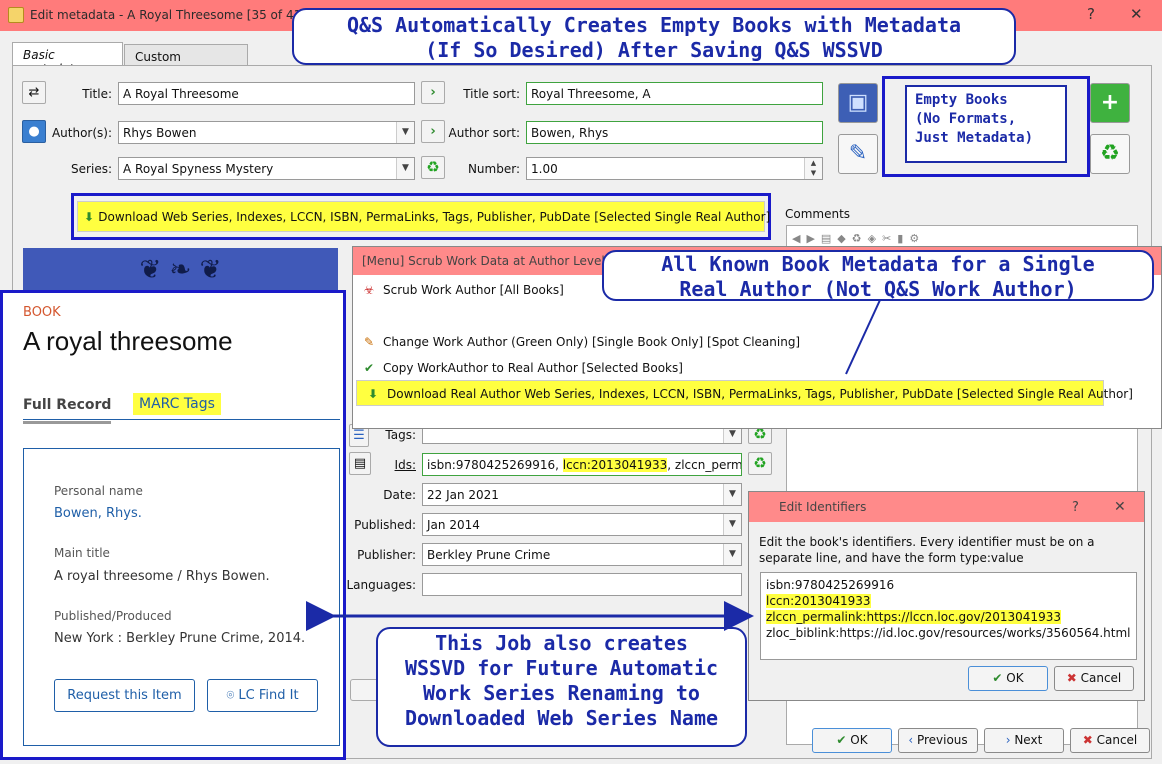 The image size is (1162, 764). I want to click on request-item-button: Request this Item, so click(124, 695).